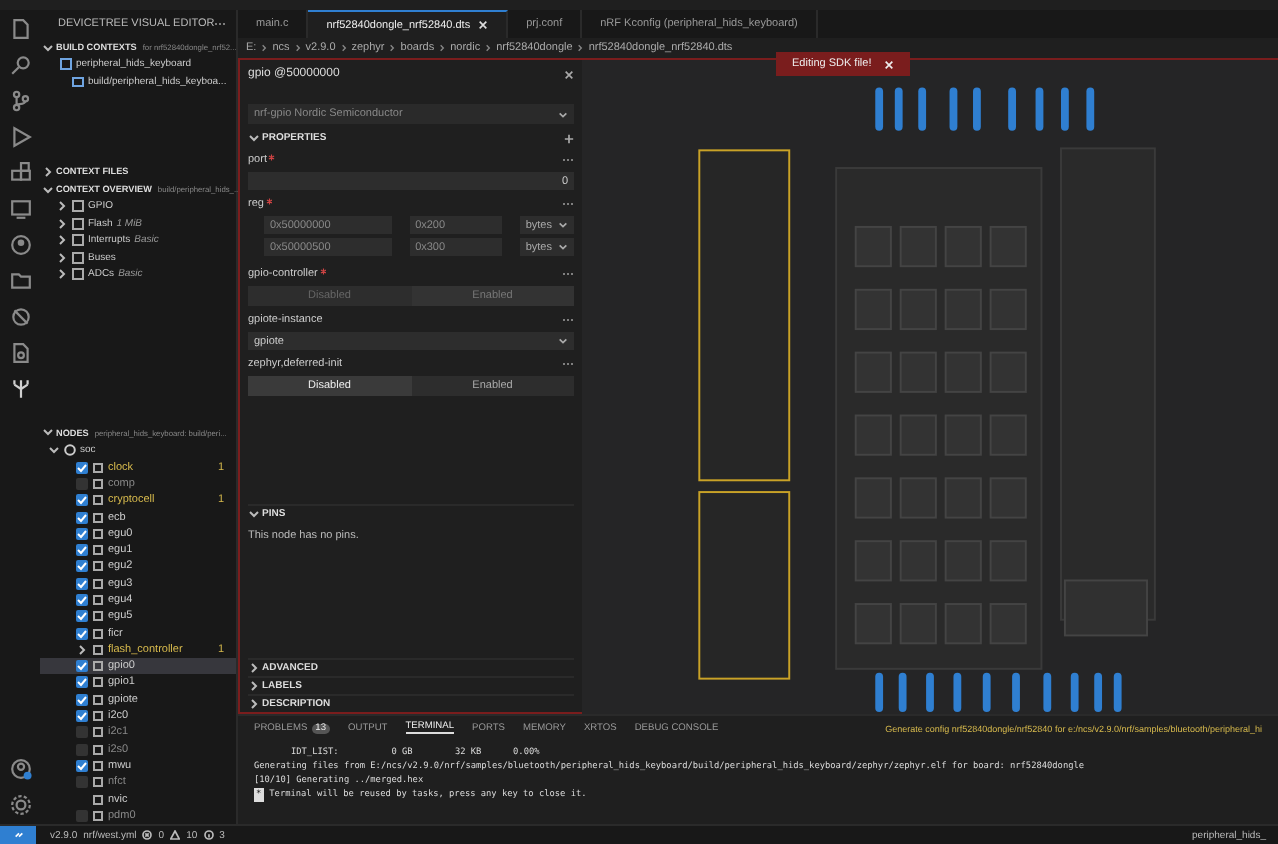  I want to click on settings-icon, so click(20, 805).